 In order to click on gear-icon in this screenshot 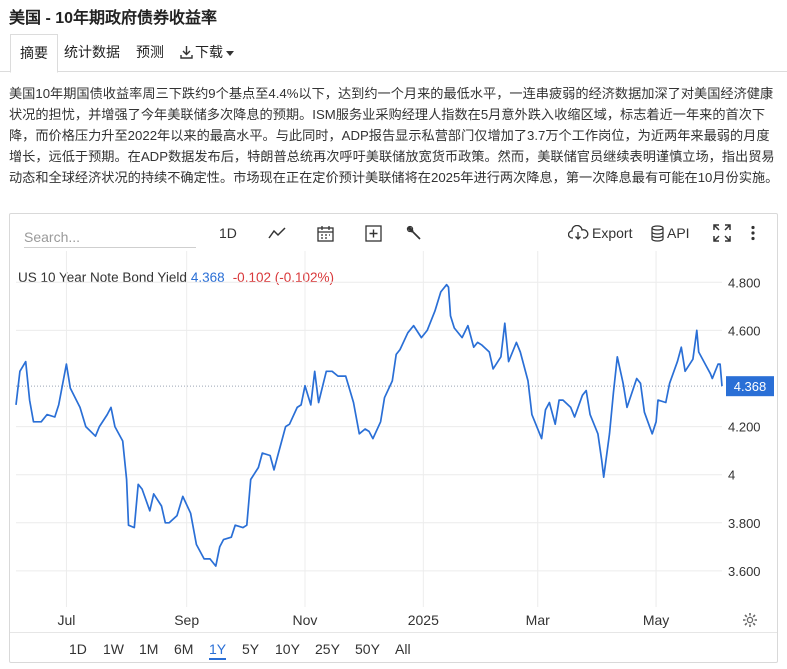, I will do `click(750, 620)`.